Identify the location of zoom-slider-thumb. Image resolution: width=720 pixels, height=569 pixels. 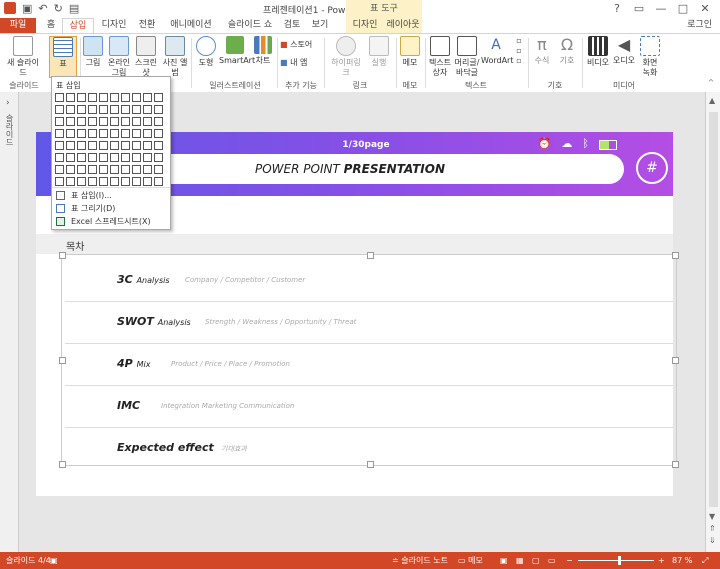
(619, 560).